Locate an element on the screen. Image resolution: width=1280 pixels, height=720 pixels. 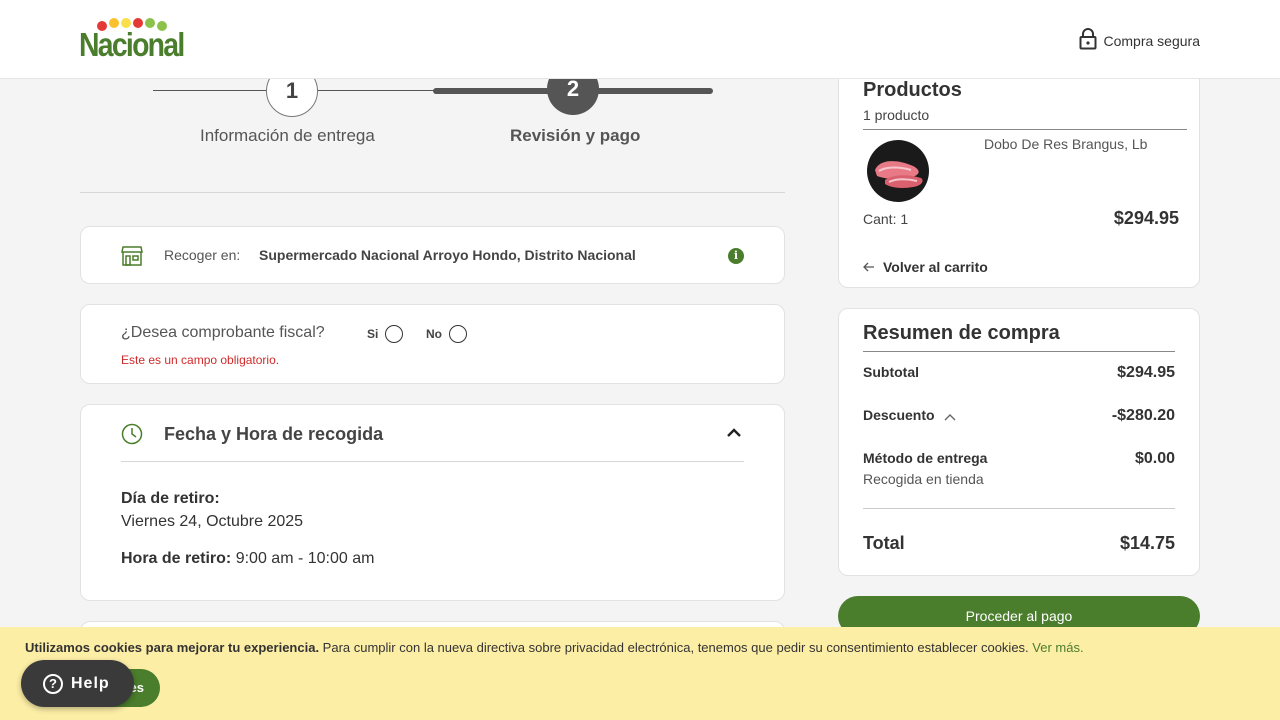
pickup-day-value: Viernes 24, Octubre 2025 is located at coordinates (212, 521).